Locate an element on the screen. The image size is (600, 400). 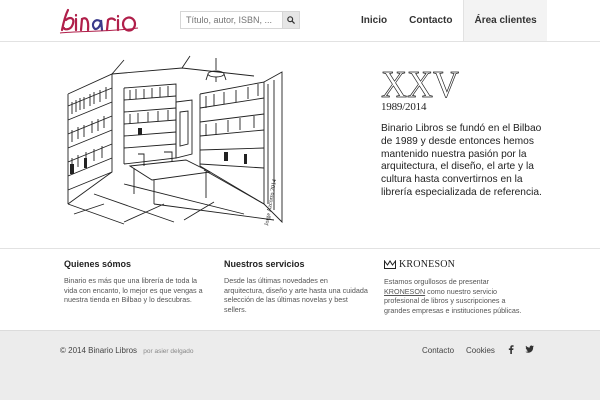
main-nav: Inicio Contacto Área clientes is located at coordinates (448, 20).